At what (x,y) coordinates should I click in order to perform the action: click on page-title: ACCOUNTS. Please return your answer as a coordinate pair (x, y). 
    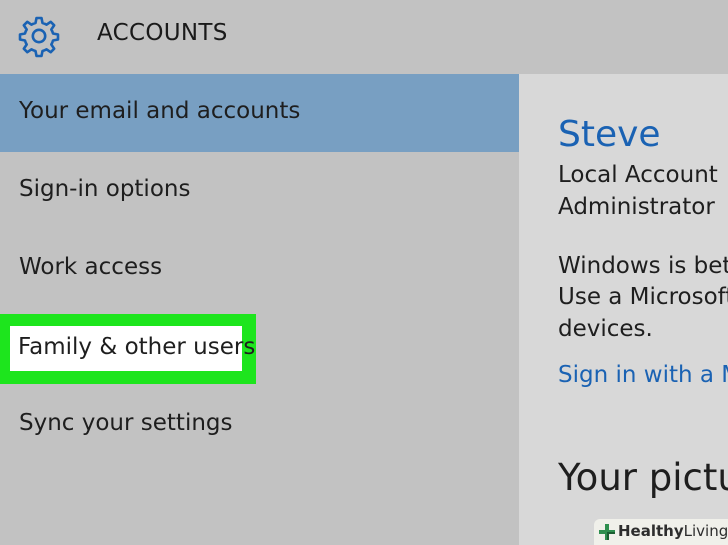
    Looking at the image, I should click on (162, 33).